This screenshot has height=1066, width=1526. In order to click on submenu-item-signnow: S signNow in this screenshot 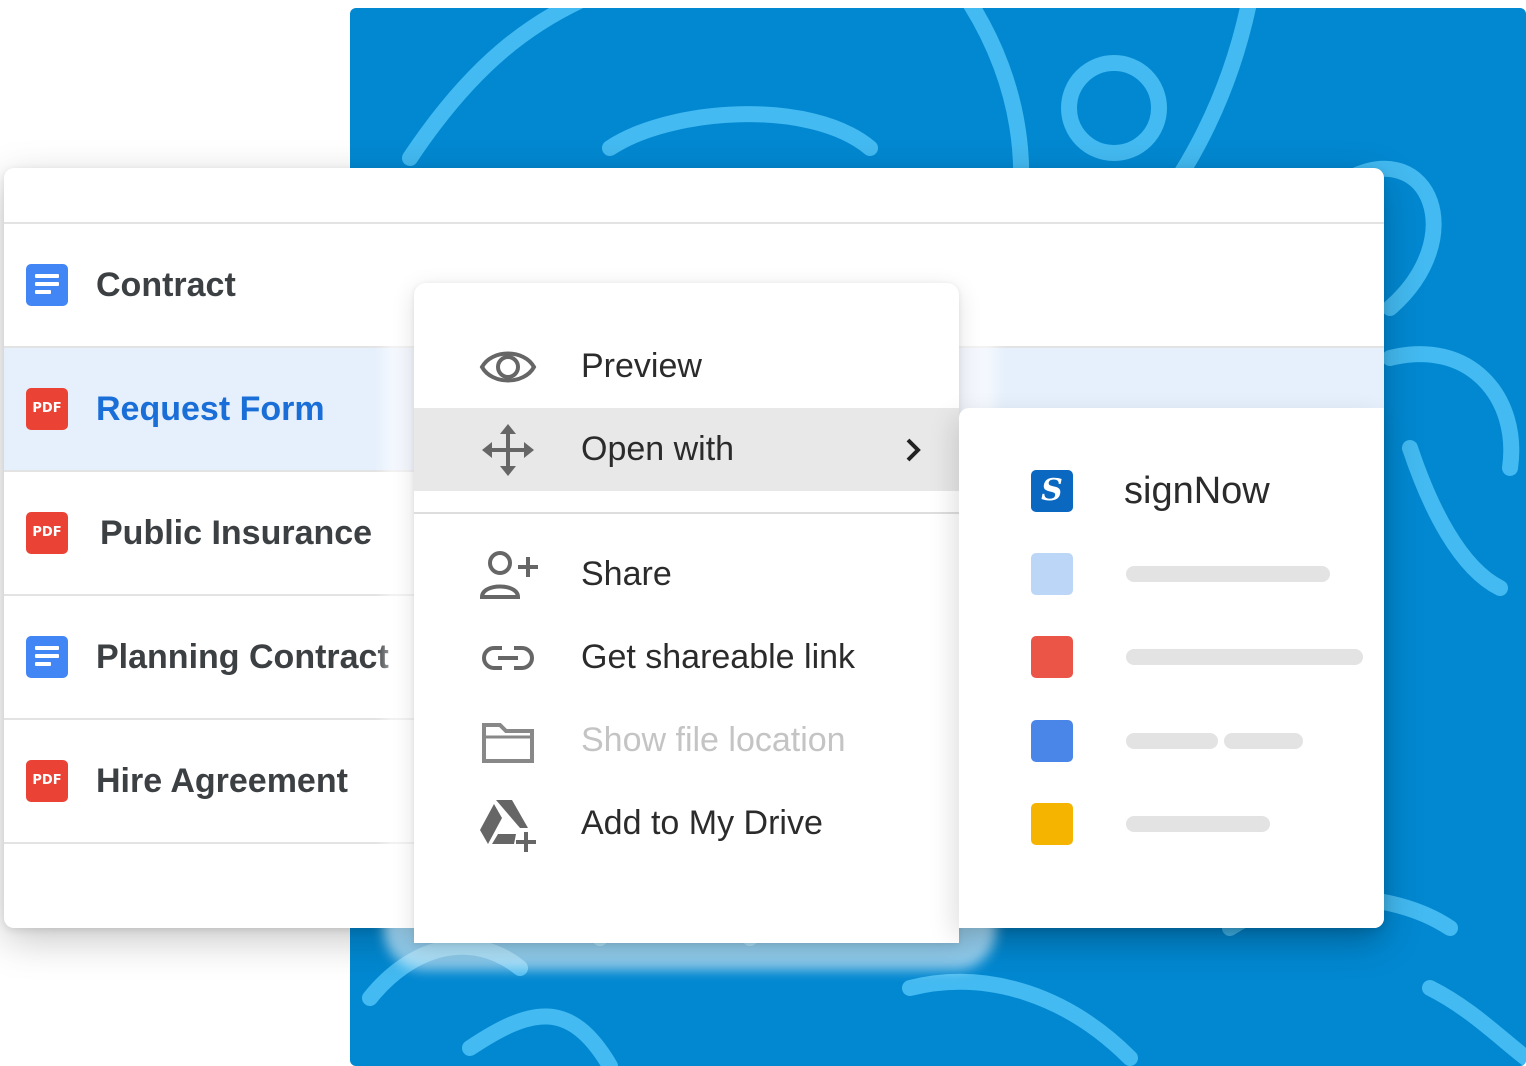, I will do `click(1171, 491)`.